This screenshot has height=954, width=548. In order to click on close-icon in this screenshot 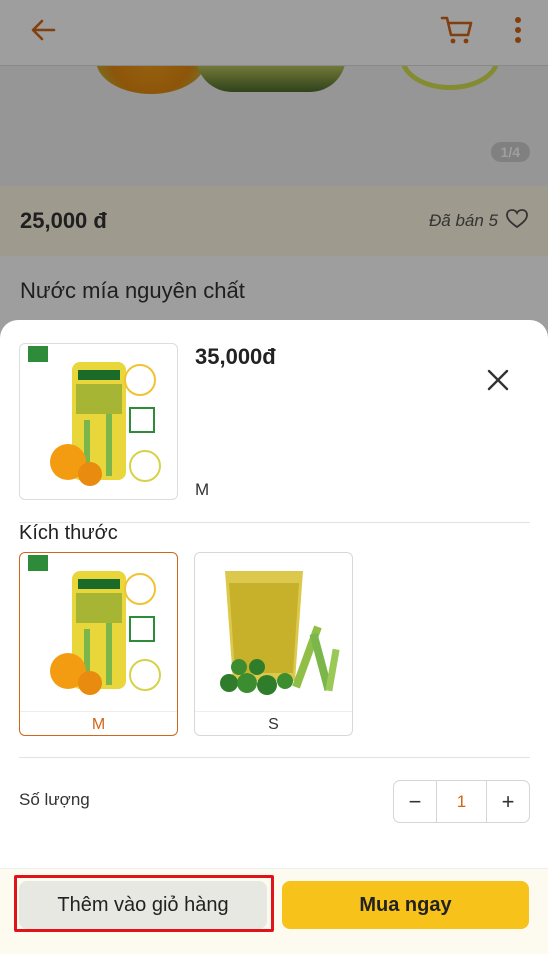, I will do `click(498, 380)`.